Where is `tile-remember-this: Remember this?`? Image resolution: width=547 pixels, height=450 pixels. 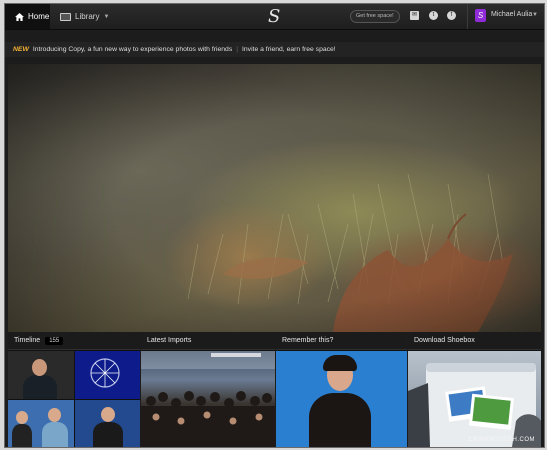
tile-remember-this: Remember this? is located at coordinates (341, 389).